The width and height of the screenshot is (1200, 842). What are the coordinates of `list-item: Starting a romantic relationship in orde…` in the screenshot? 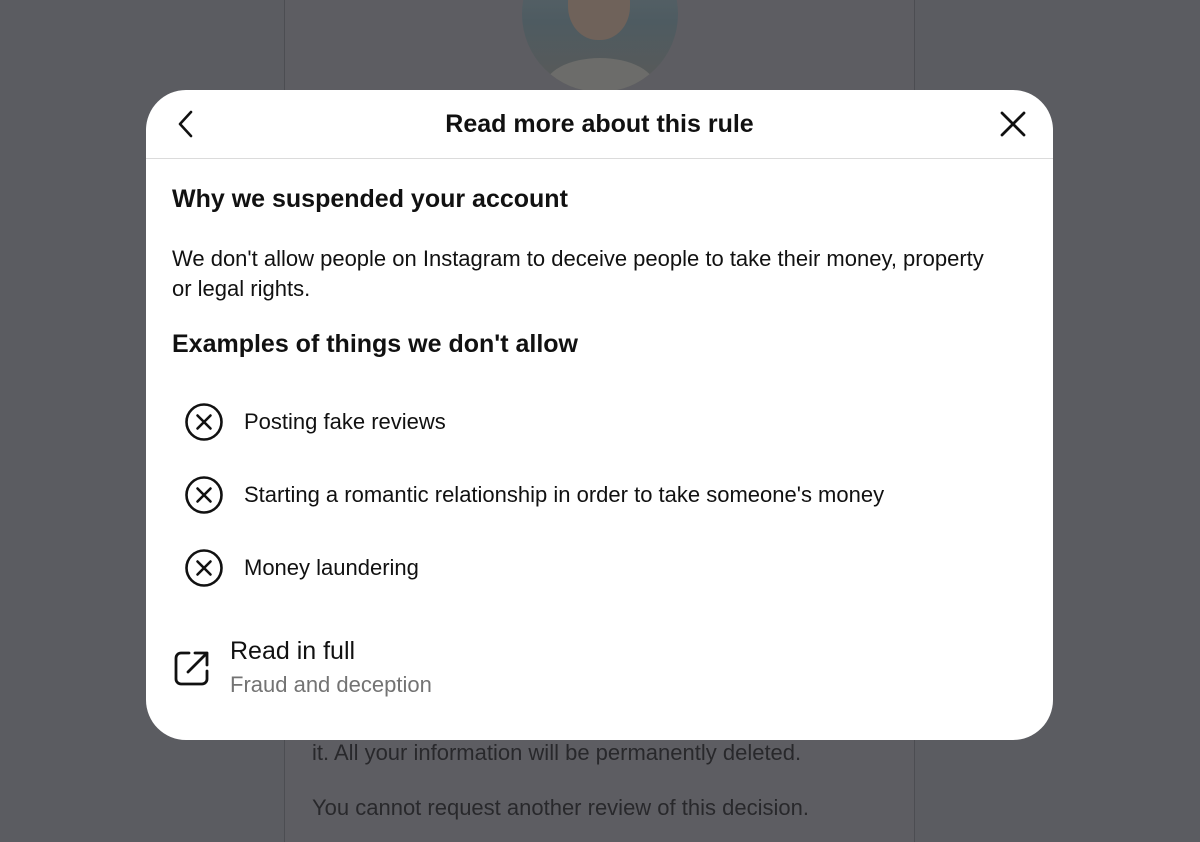 It's located at (599, 494).